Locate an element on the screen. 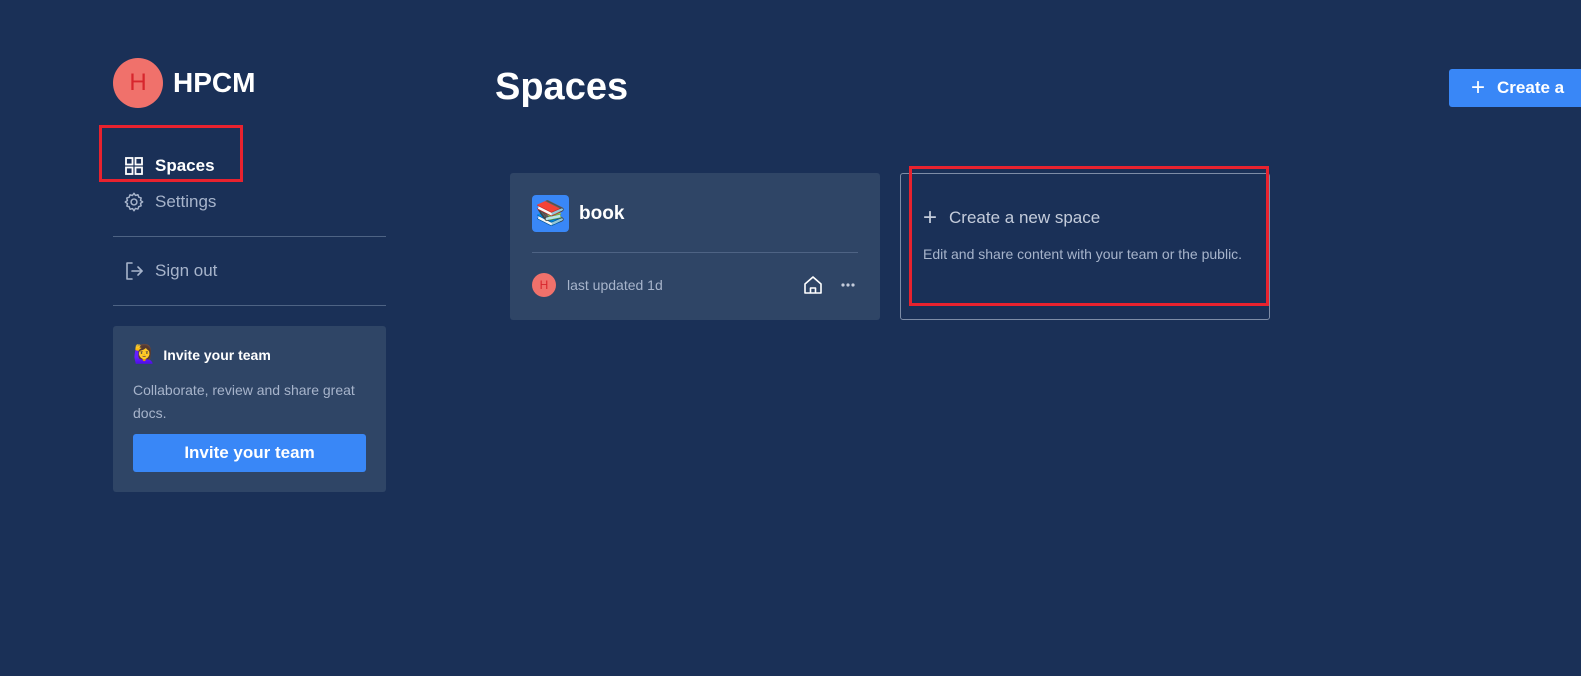 The height and width of the screenshot is (676, 1581). space-name: book is located at coordinates (602, 213).